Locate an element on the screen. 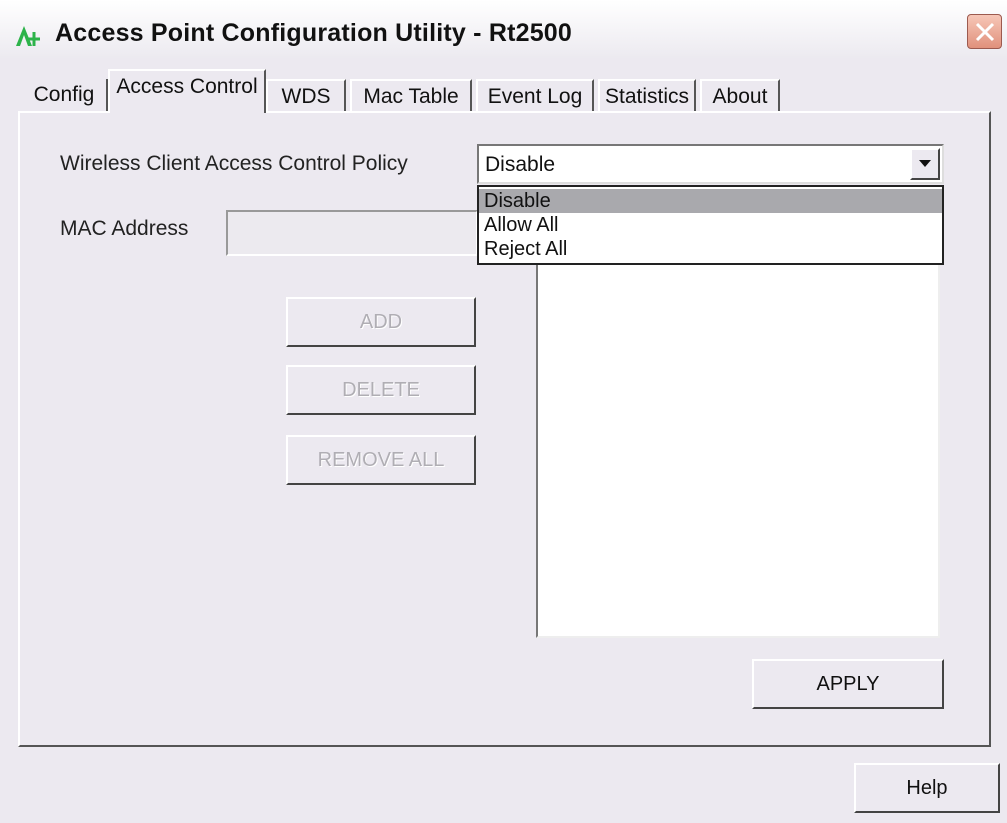 This screenshot has height=823, width=1007. remove-all-button-label: REMOVE ALL is located at coordinates (381, 460).